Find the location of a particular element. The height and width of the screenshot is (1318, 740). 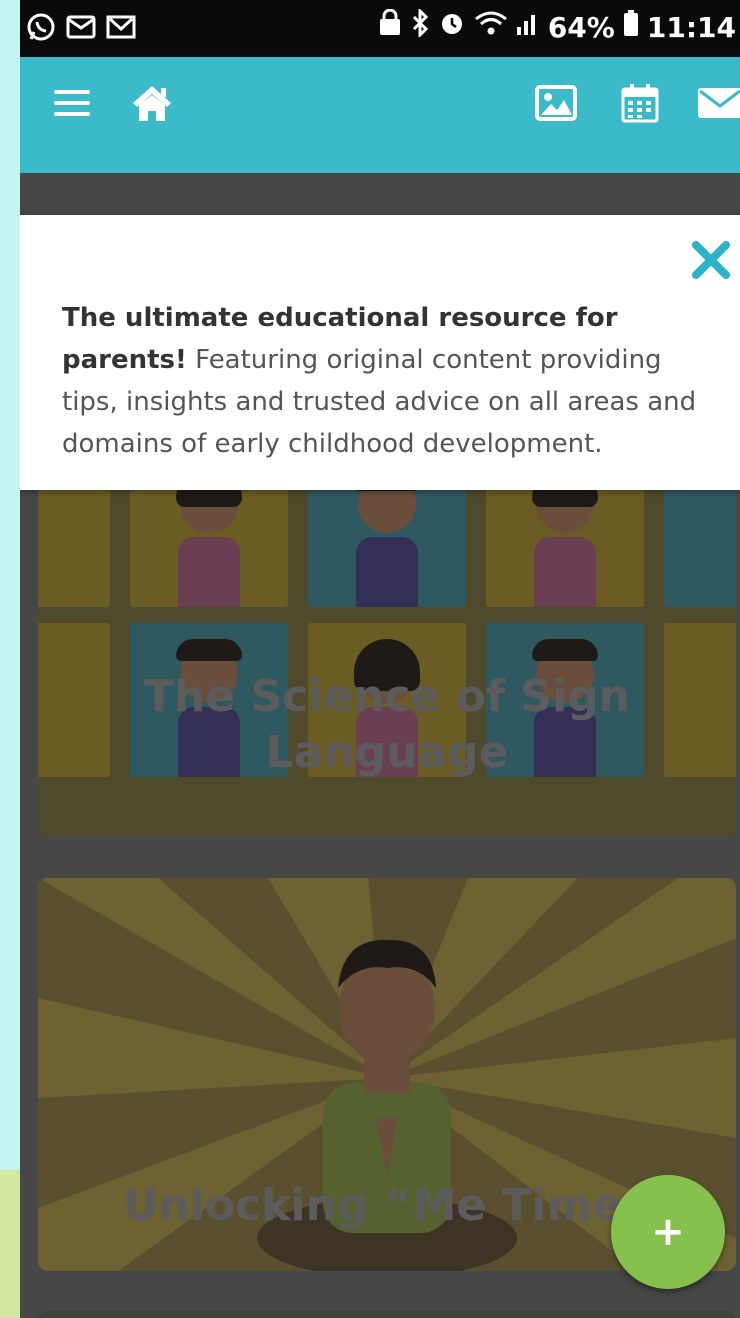

plus-icon: + is located at coordinates (668, 1232).